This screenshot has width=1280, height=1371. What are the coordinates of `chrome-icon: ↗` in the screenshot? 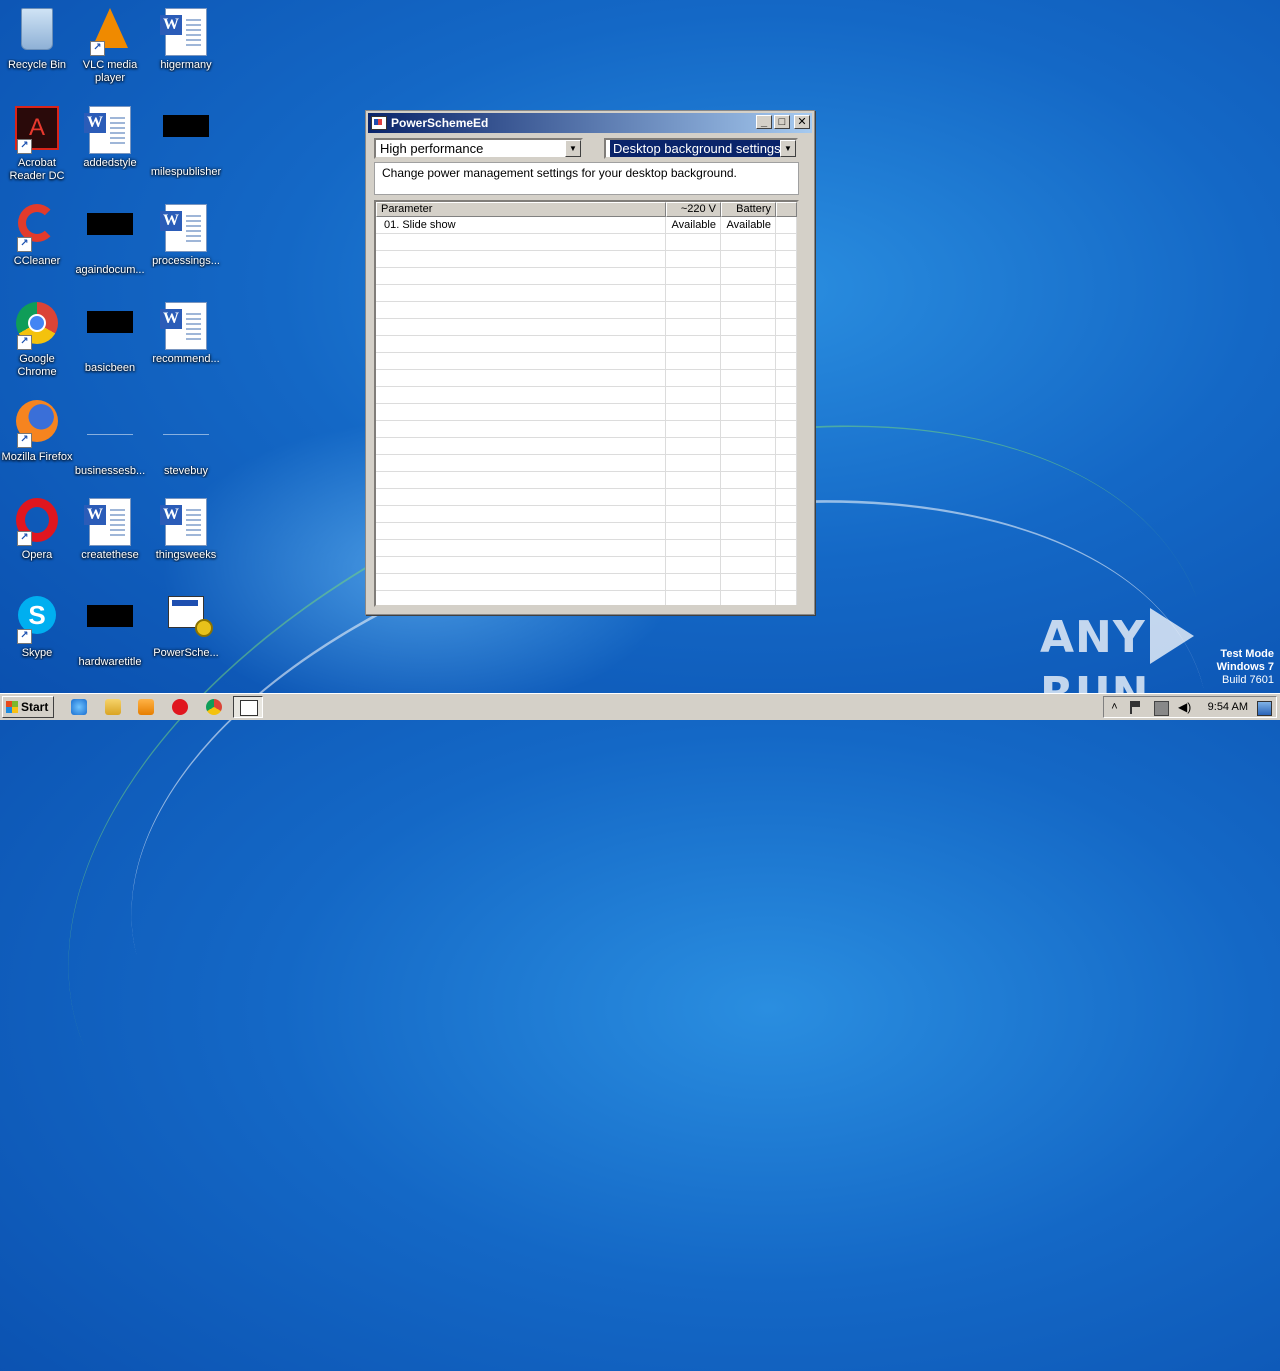 It's located at (37, 326).